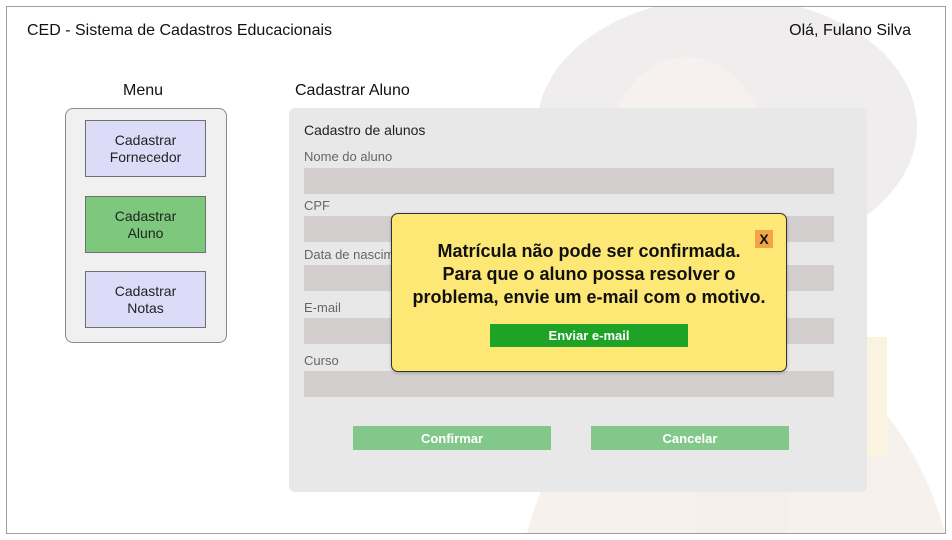 The image size is (952, 540). I want to click on confirm-button: Confirmar, so click(452, 438).